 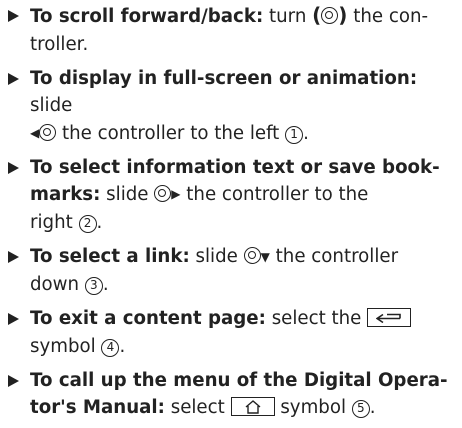 What do you see at coordinates (97, 407) in the screenshot?
I see `item-heading: tor's Manual:` at bounding box center [97, 407].